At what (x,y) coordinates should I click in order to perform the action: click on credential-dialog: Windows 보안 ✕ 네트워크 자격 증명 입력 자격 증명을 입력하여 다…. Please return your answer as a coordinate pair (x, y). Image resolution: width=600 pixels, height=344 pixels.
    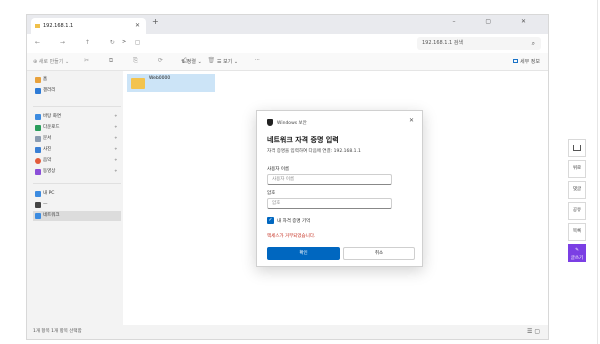
    Looking at the image, I should click on (339, 188).